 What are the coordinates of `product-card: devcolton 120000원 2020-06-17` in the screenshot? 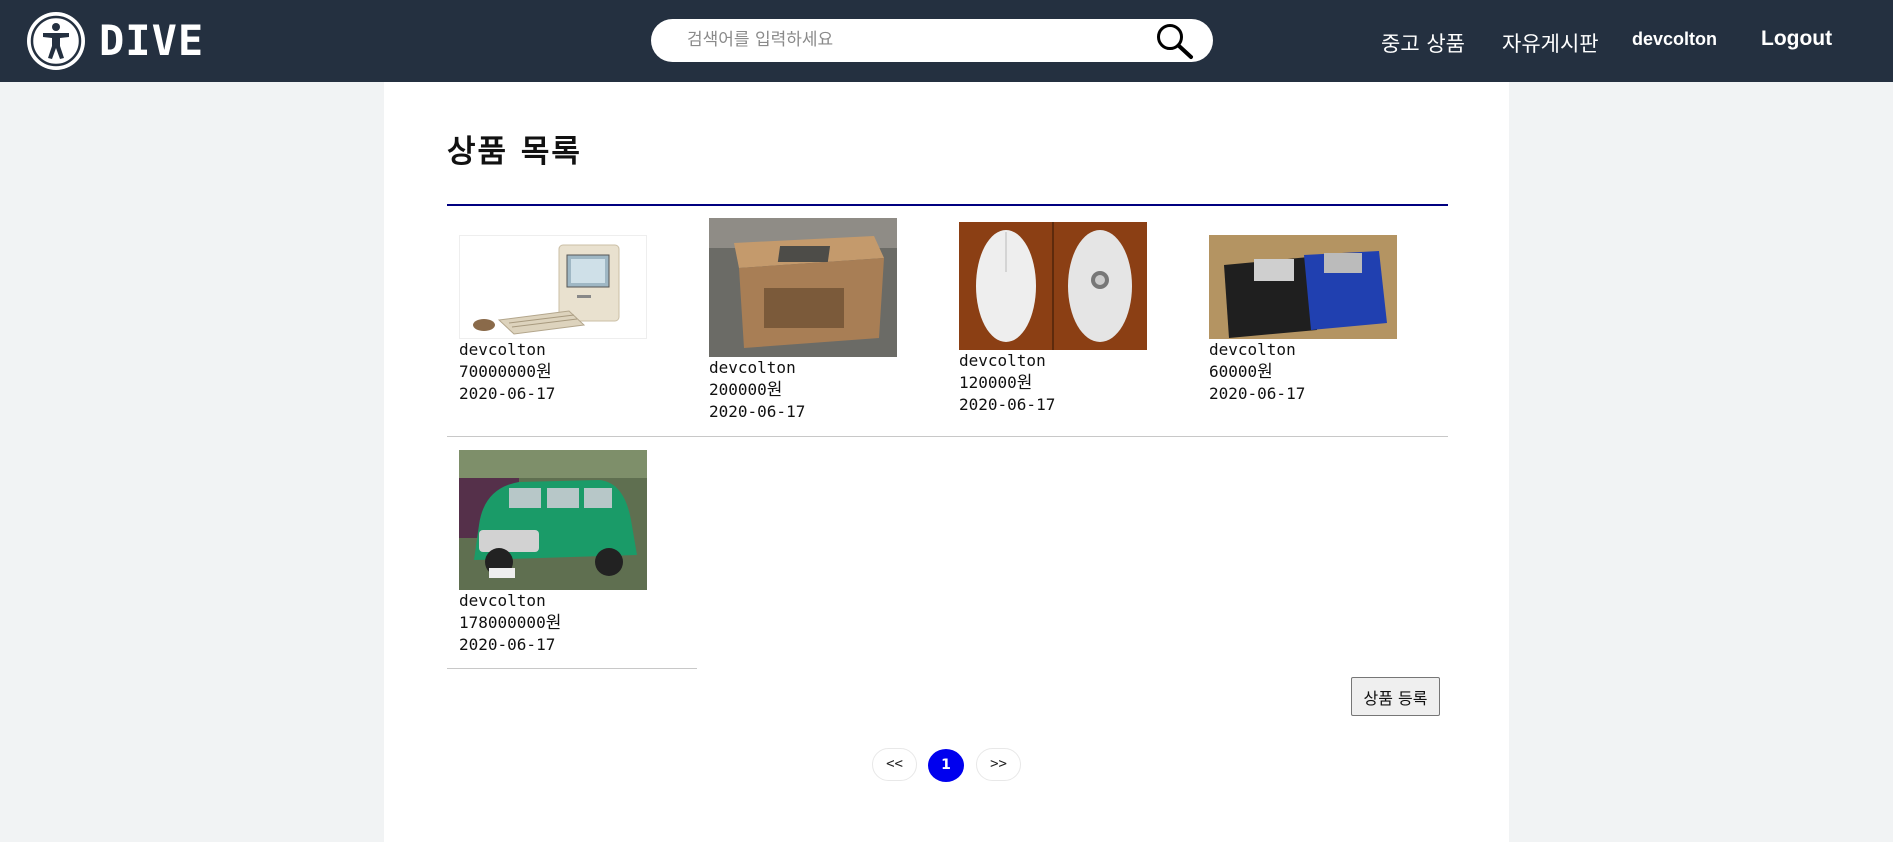 It's located at (1054, 319).